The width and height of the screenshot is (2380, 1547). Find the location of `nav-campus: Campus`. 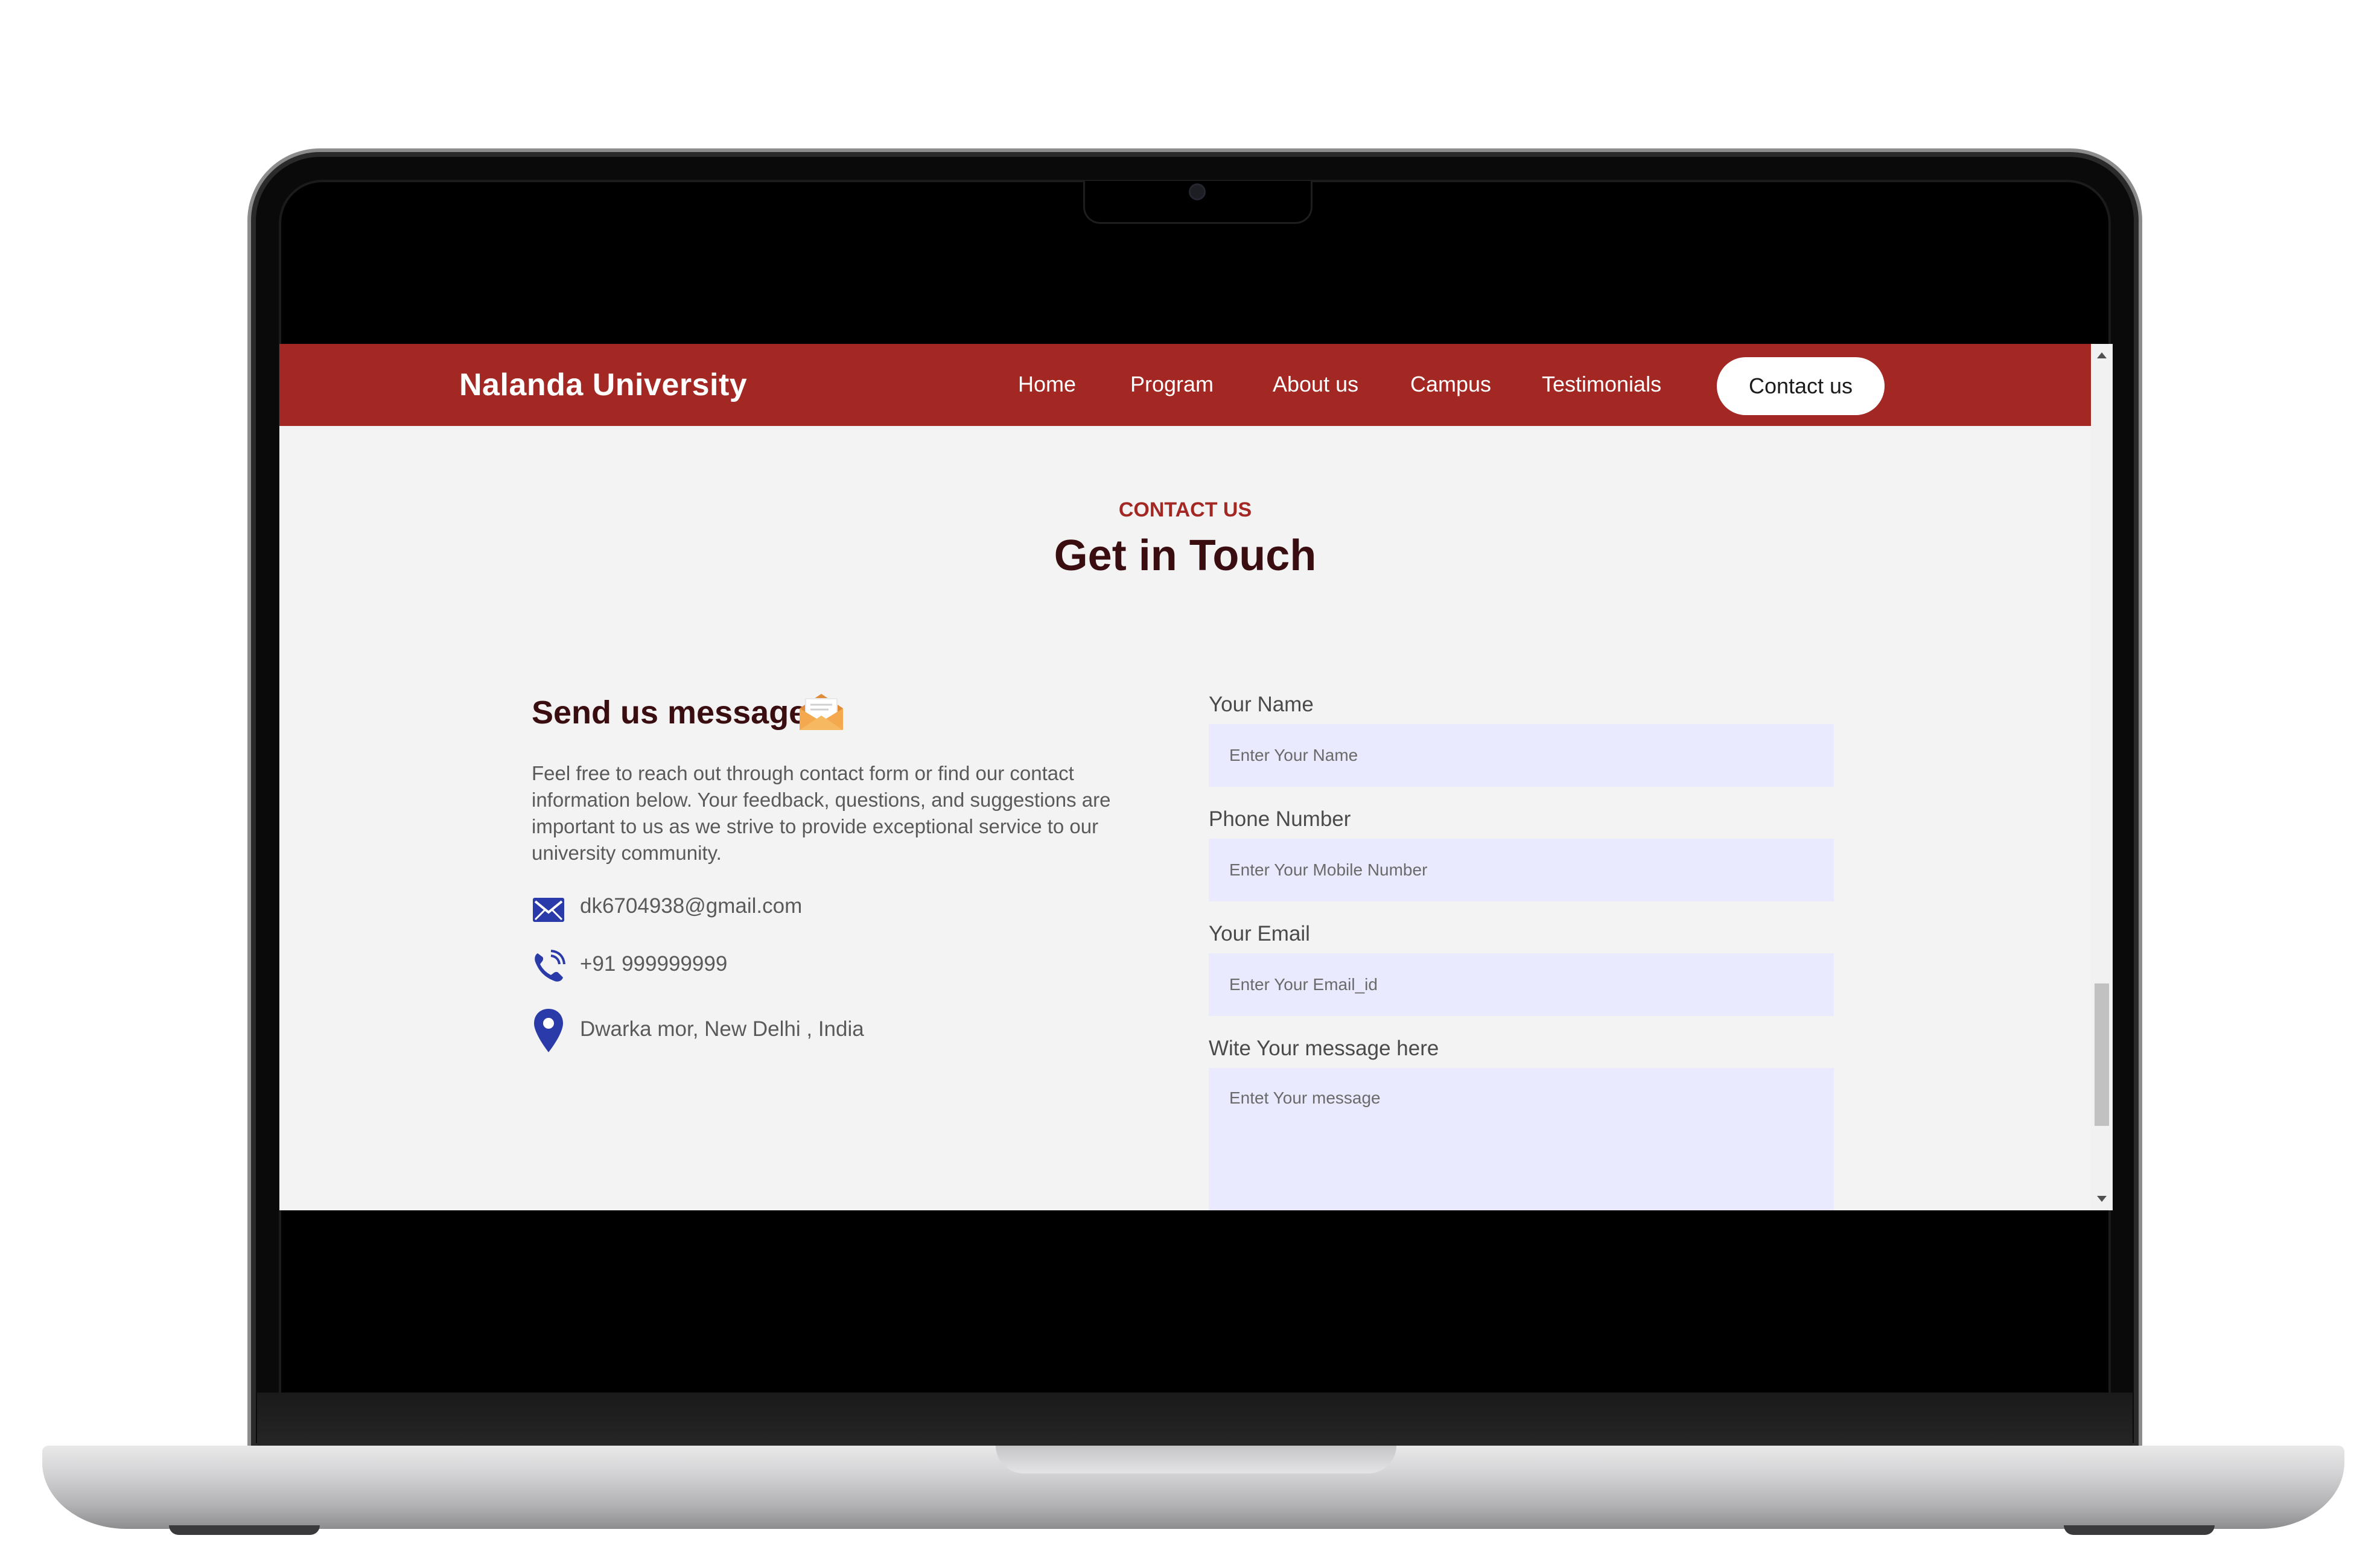

nav-campus: Campus is located at coordinates (1450, 385).